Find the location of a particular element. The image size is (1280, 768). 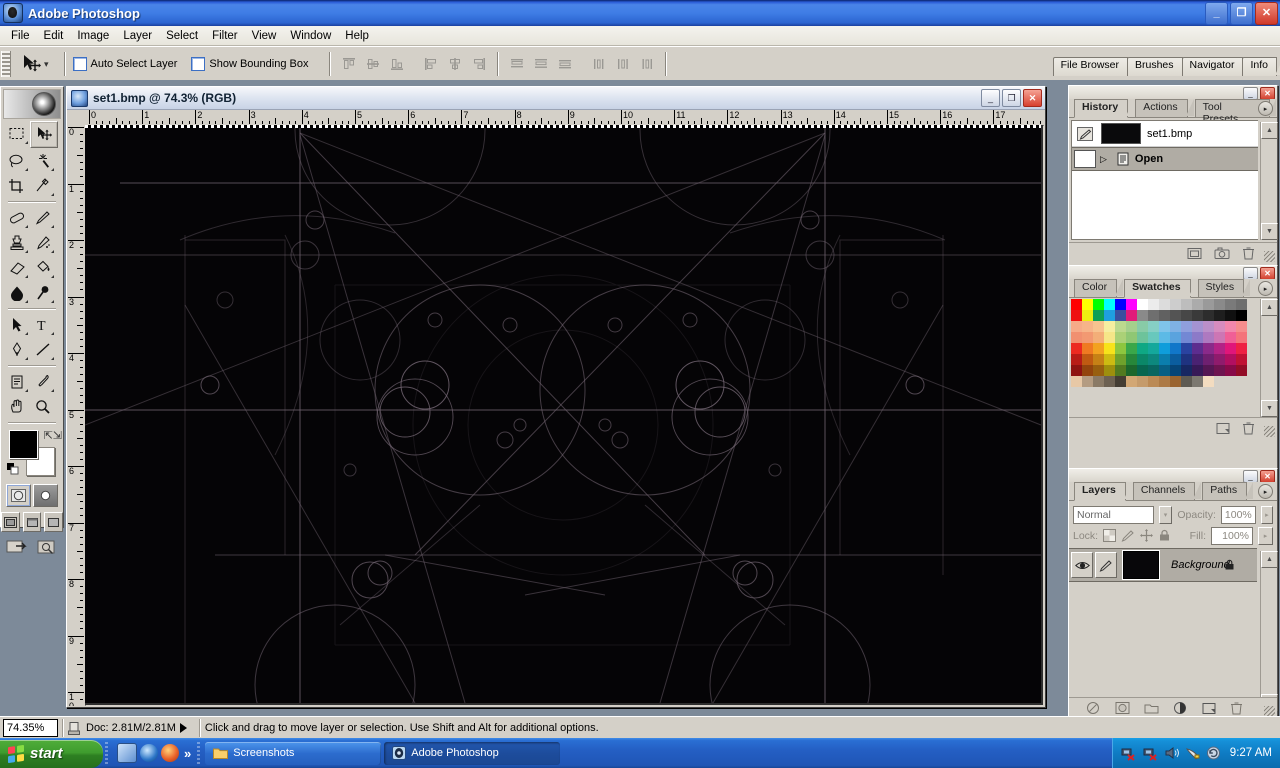

tool-hand is located at coordinates (17, 406).